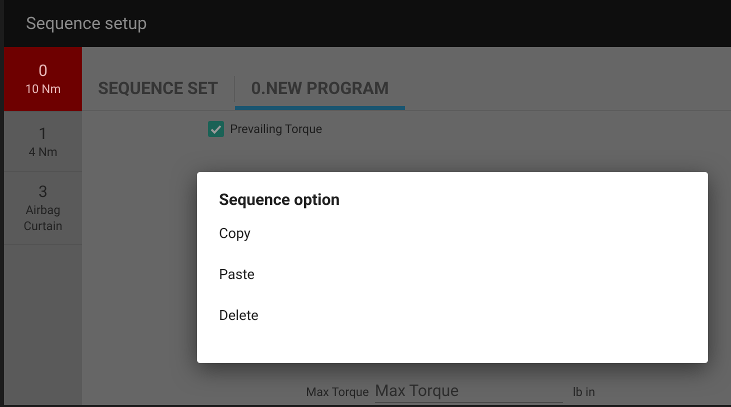  Describe the element at coordinates (86, 24) in the screenshot. I see `window-title: Sequence setup` at that location.